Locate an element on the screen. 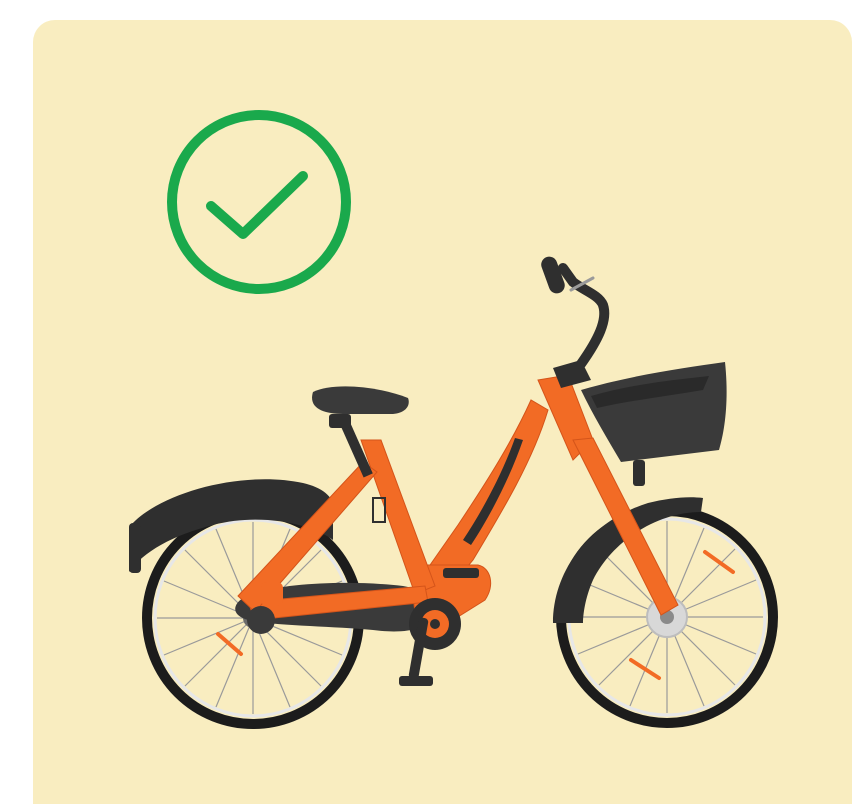 The height and width of the screenshot is (804, 852). rear-light is located at coordinates (135, 548).